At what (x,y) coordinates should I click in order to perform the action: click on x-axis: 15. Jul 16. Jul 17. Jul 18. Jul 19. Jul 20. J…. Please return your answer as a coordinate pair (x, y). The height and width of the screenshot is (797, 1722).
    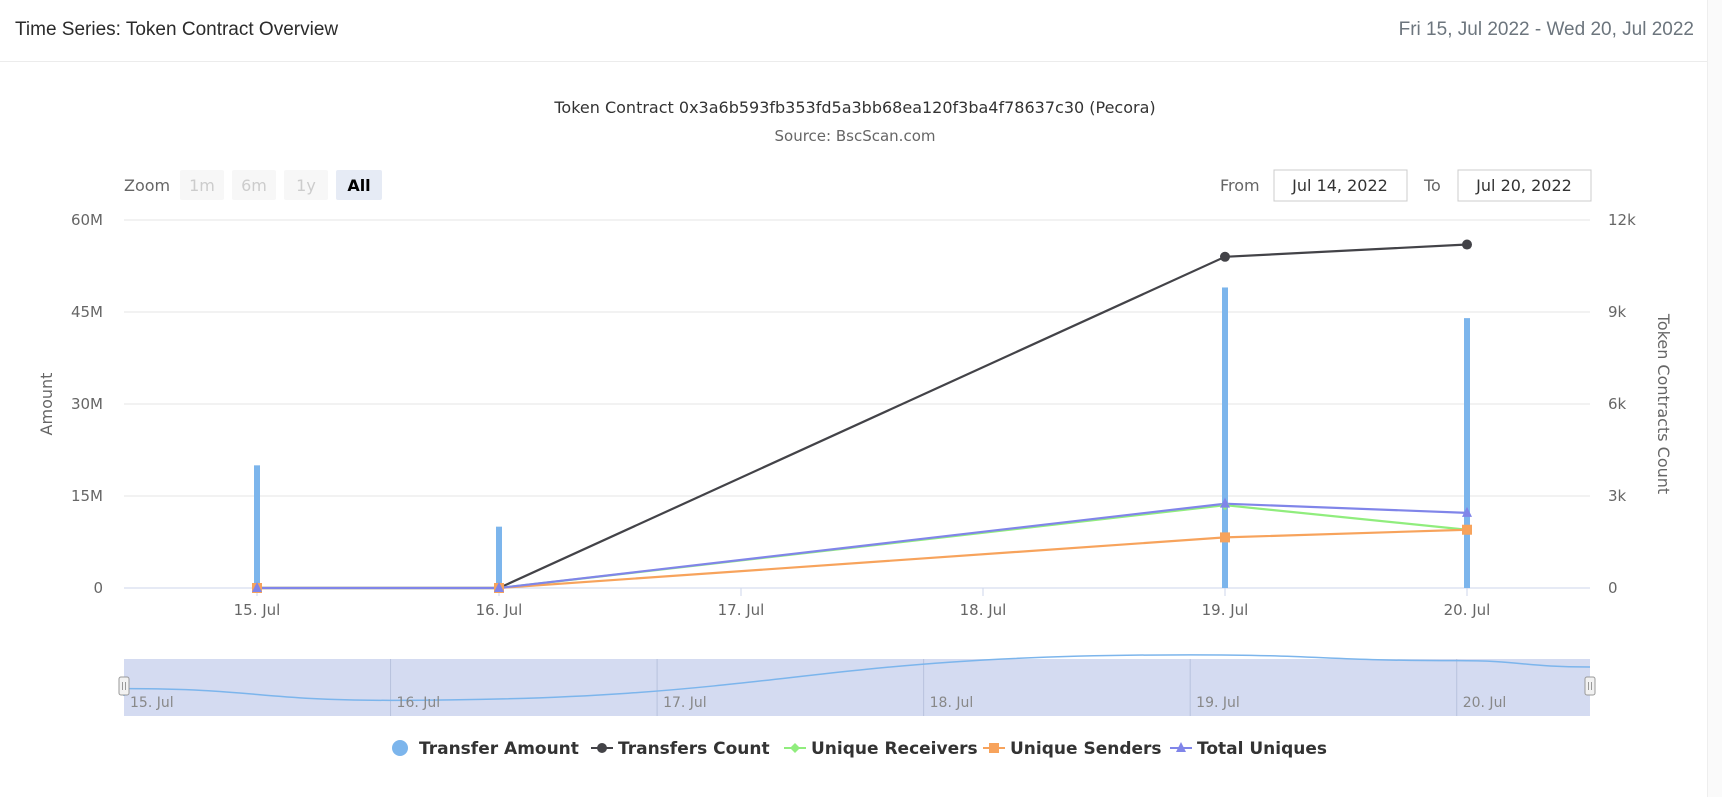
    Looking at the image, I should click on (862, 603).